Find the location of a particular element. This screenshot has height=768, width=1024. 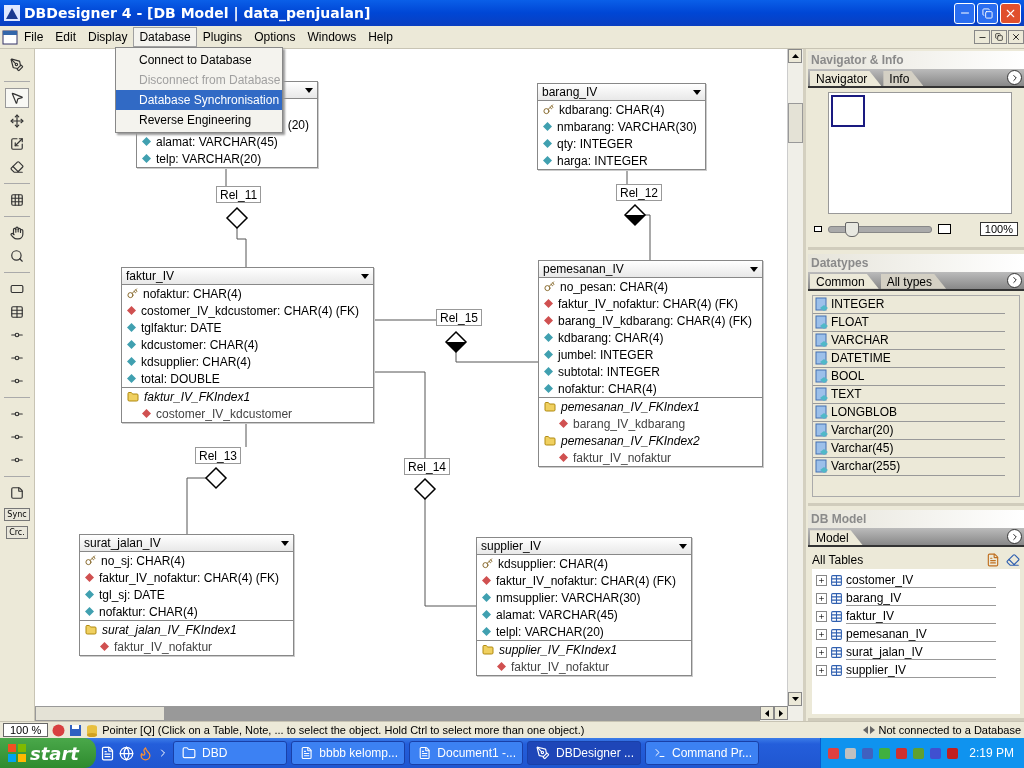

tree-heading: All Tables is located at coordinates (838, 560).